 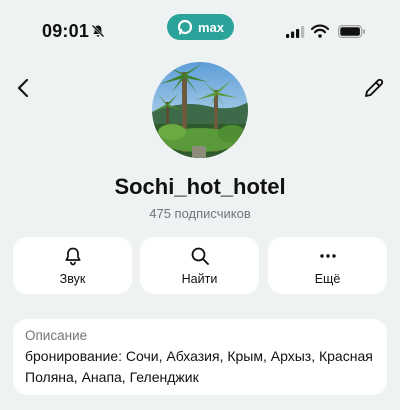 I want to click on more-icon, so click(x=327, y=255).